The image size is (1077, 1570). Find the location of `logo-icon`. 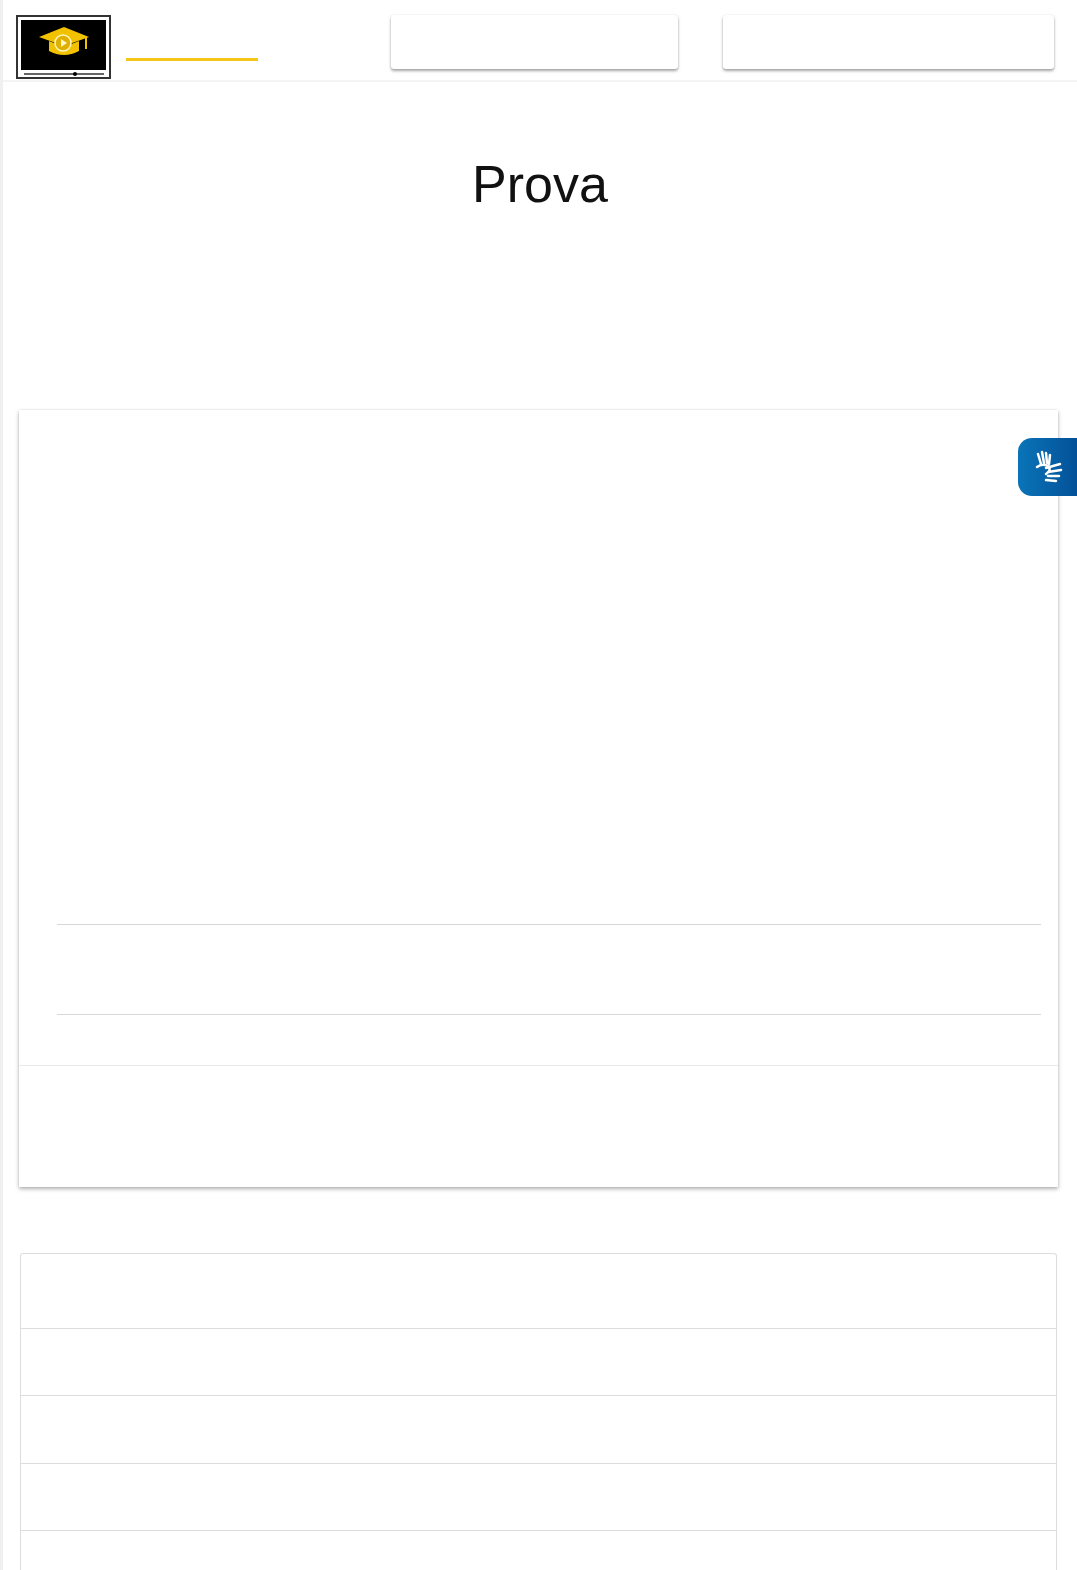

logo-icon is located at coordinates (63, 47).